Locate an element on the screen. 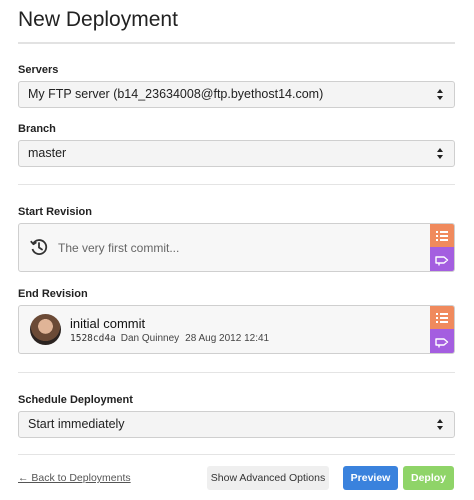 Image resolution: width=474 pixels, height=500 pixels. branch-select: master is located at coordinates (236, 153).